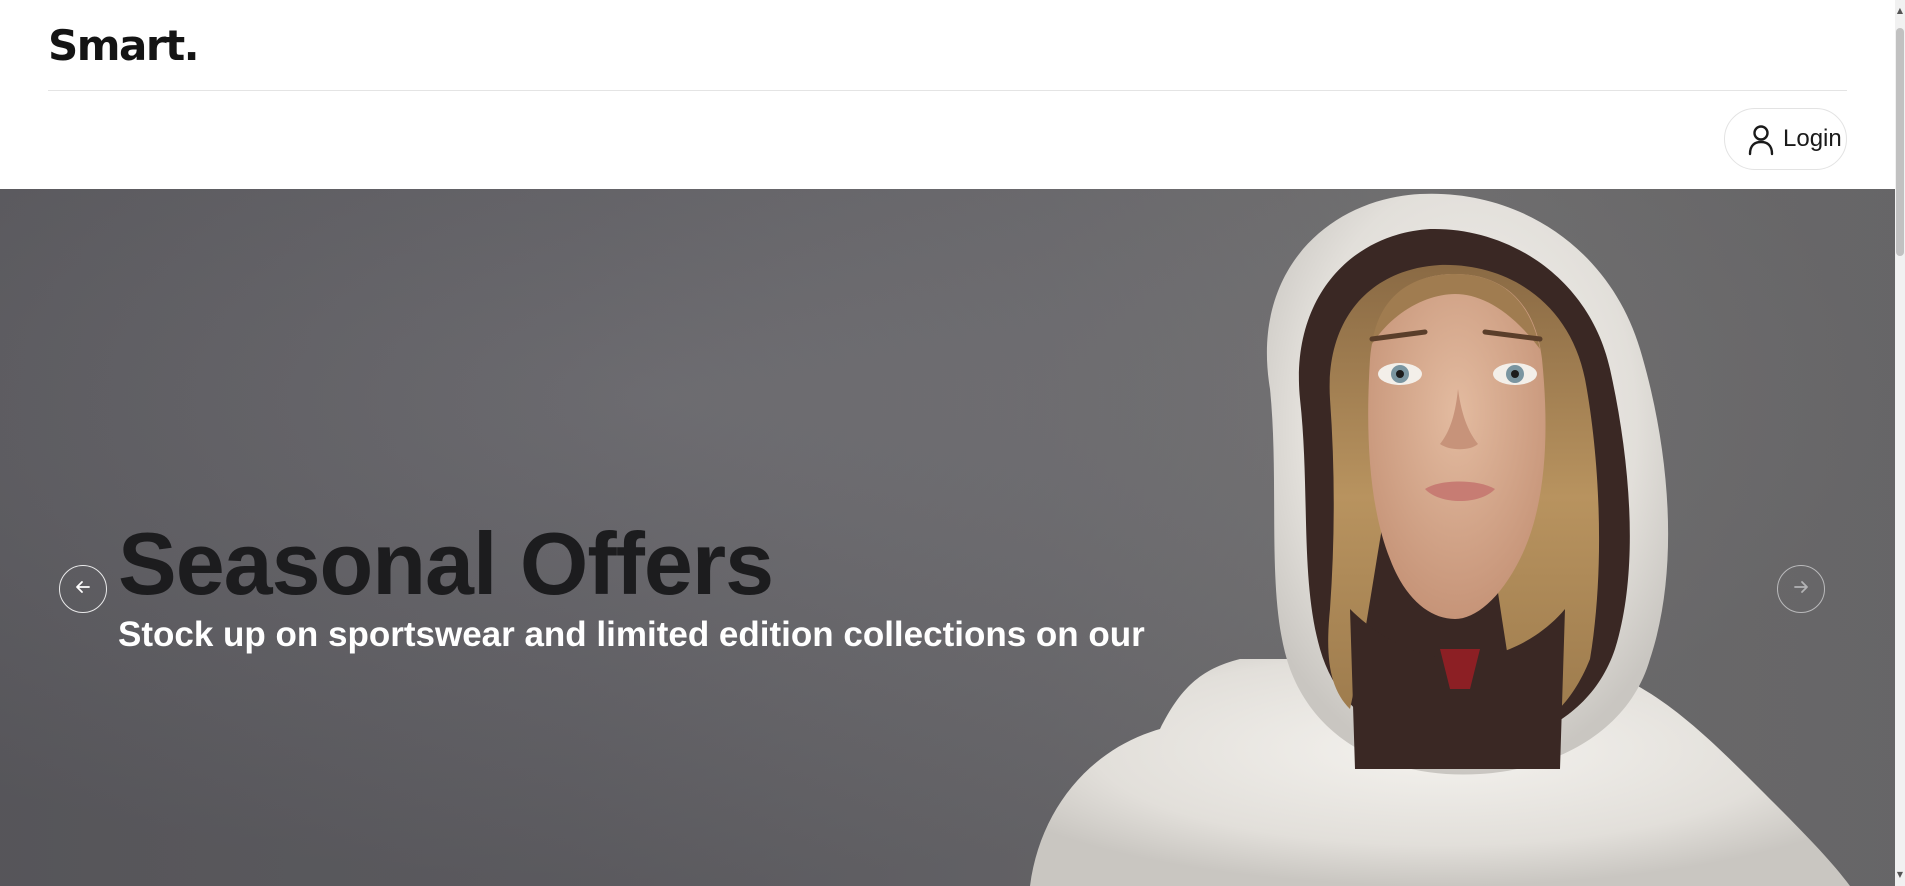  What do you see at coordinates (947, 140) in the screenshot?
I see `top-bar: Login` at bounding box center [947, 140].